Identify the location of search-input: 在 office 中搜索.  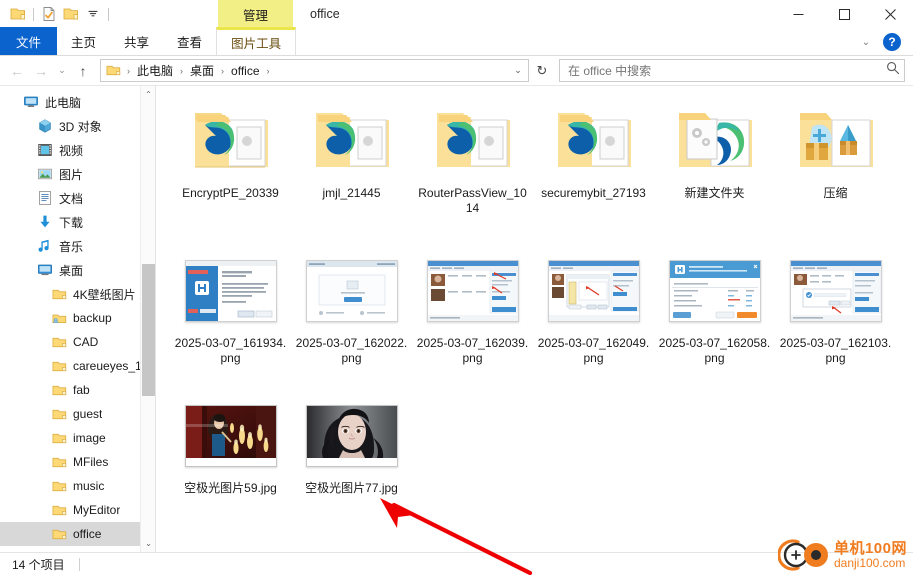
(727, 70).